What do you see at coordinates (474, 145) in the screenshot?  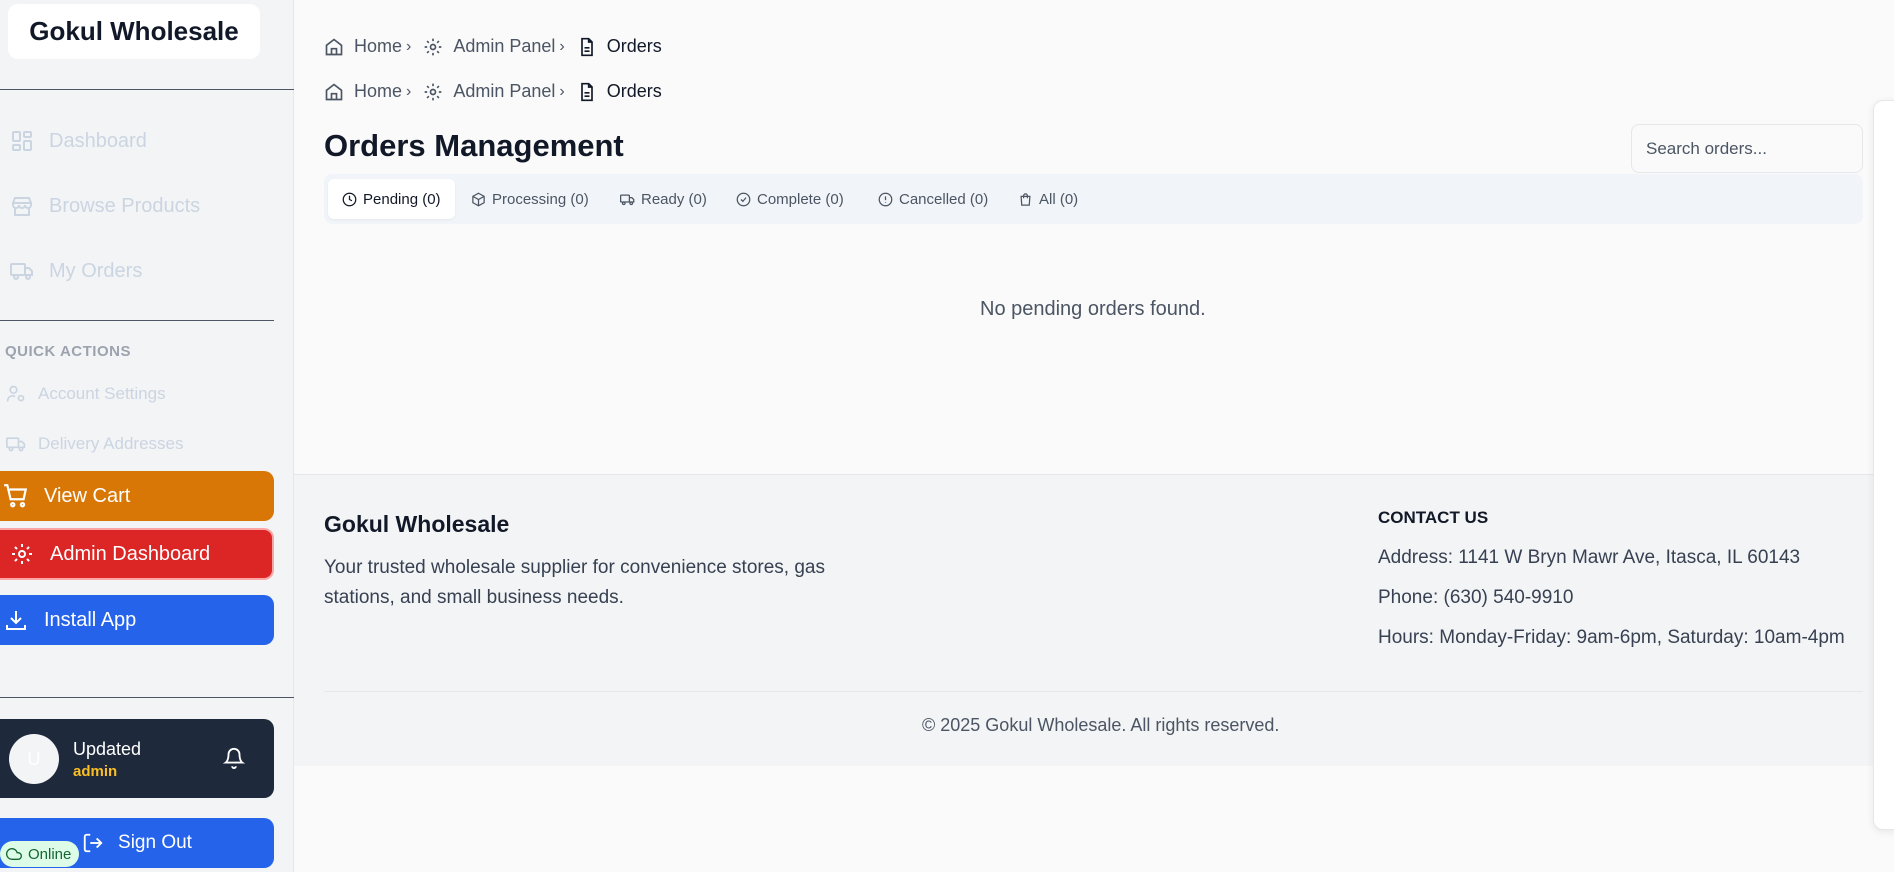 I see `page-title: Orders Management` at bounding box center [474, 145].